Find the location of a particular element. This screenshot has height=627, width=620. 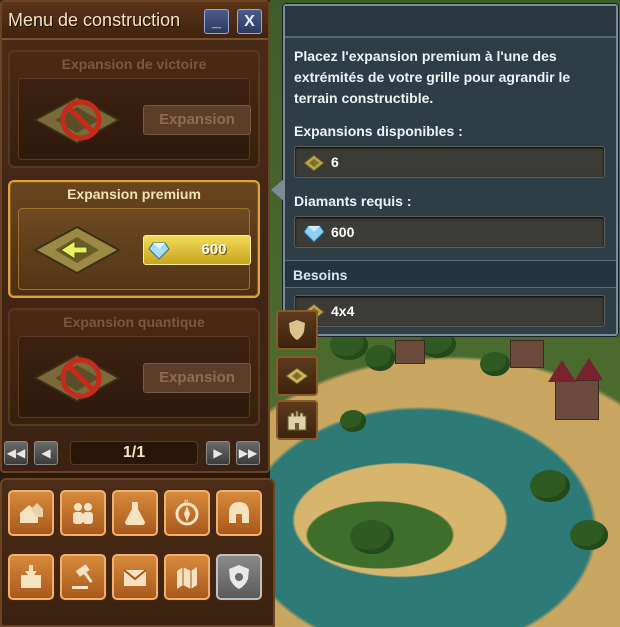

page-indicator: 1/1 is located at coordinates (134, 453).